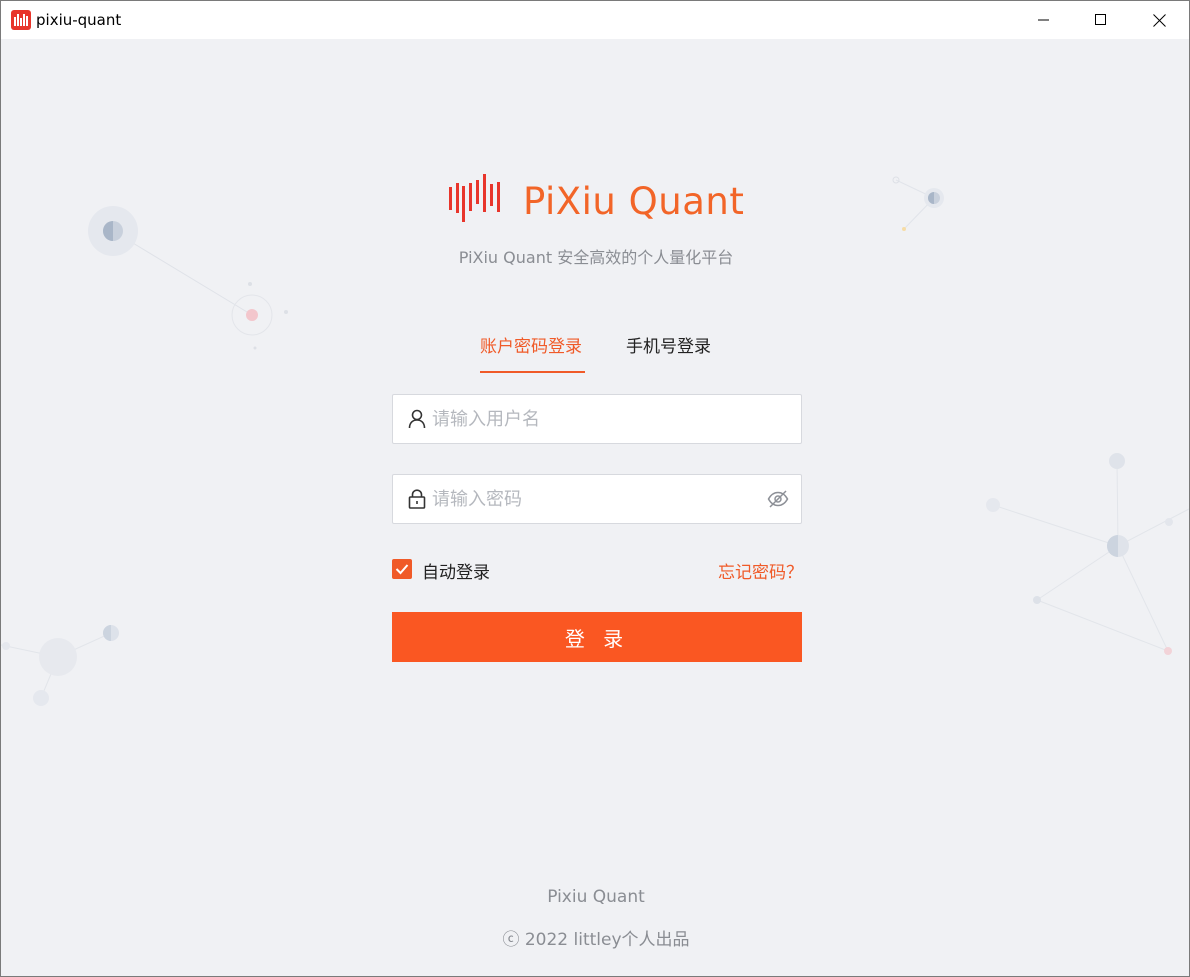 The height and width of the screenshot is (977, 1190). What do you see at coordinates (595, 20) in the screenshot?
I see `title-bar: pixiu-quant` at bounding box center [595, 20].